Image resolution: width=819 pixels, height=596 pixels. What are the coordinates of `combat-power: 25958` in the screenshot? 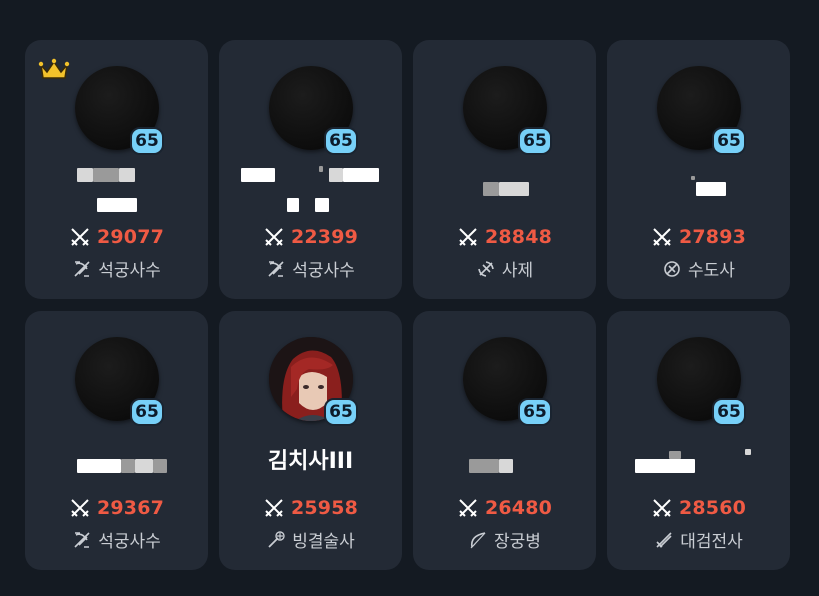 It's located at (310, 508).